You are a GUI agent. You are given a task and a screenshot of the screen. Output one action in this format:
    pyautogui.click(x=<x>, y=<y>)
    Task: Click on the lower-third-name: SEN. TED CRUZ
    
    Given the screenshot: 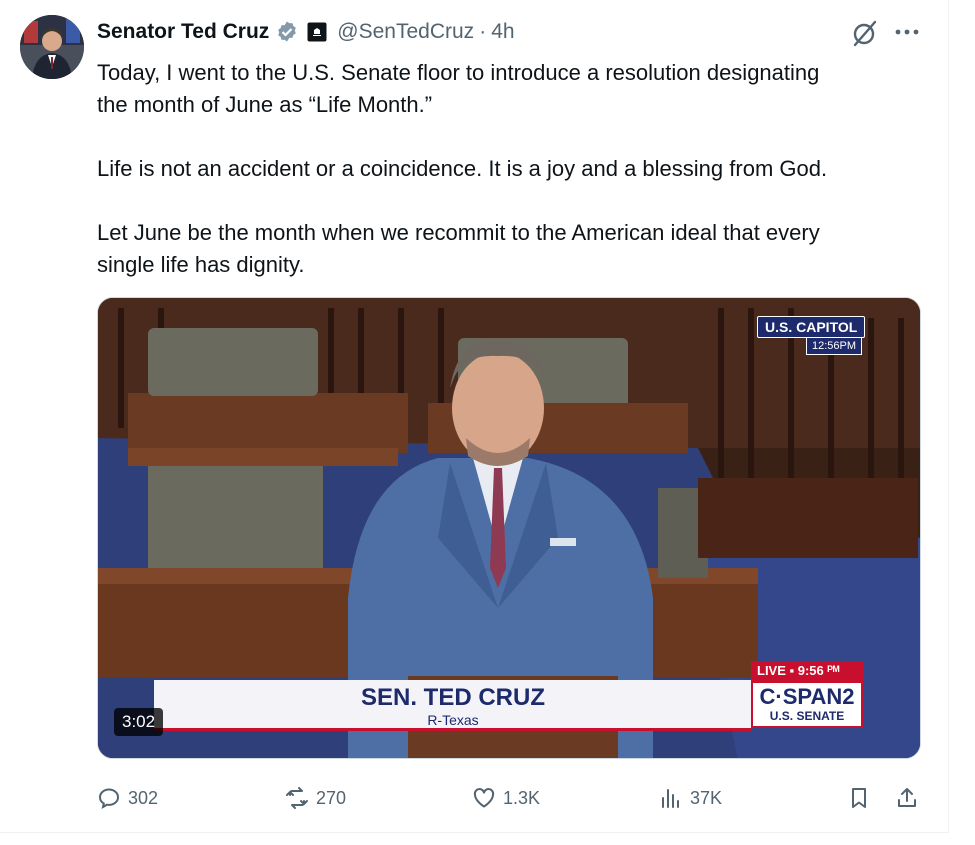 What is the action you would take?
    pyautogui.click(x=452, y=697)
    